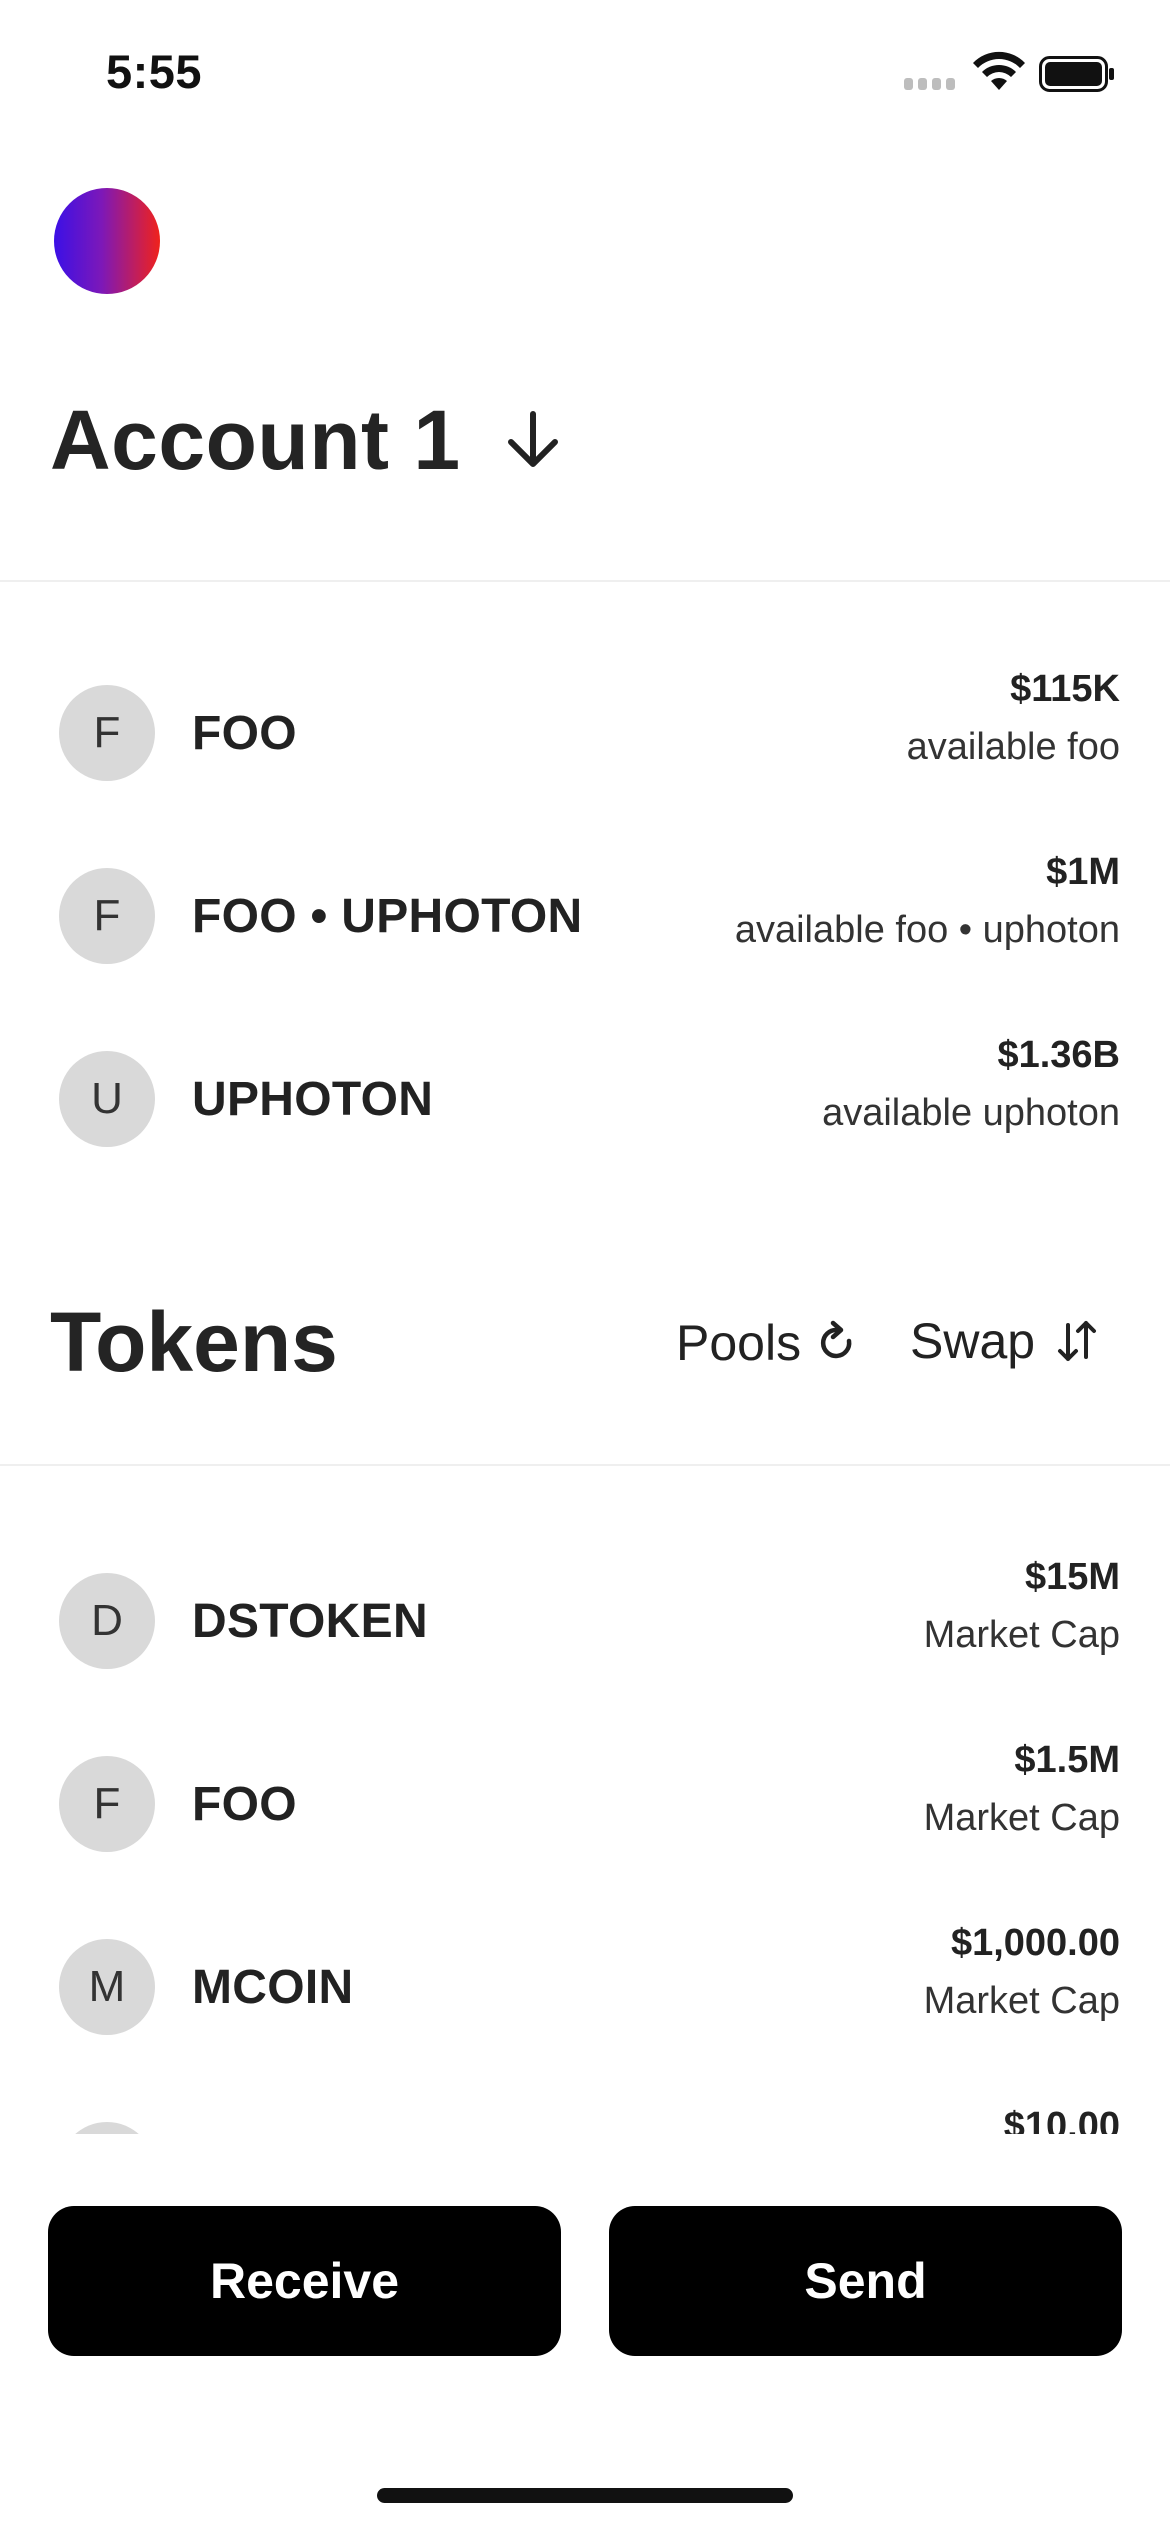  What do you see at coordinates (244, 1804) in the screenshot?
I see `token-name: FOO` at bounding box center [244, 1804].